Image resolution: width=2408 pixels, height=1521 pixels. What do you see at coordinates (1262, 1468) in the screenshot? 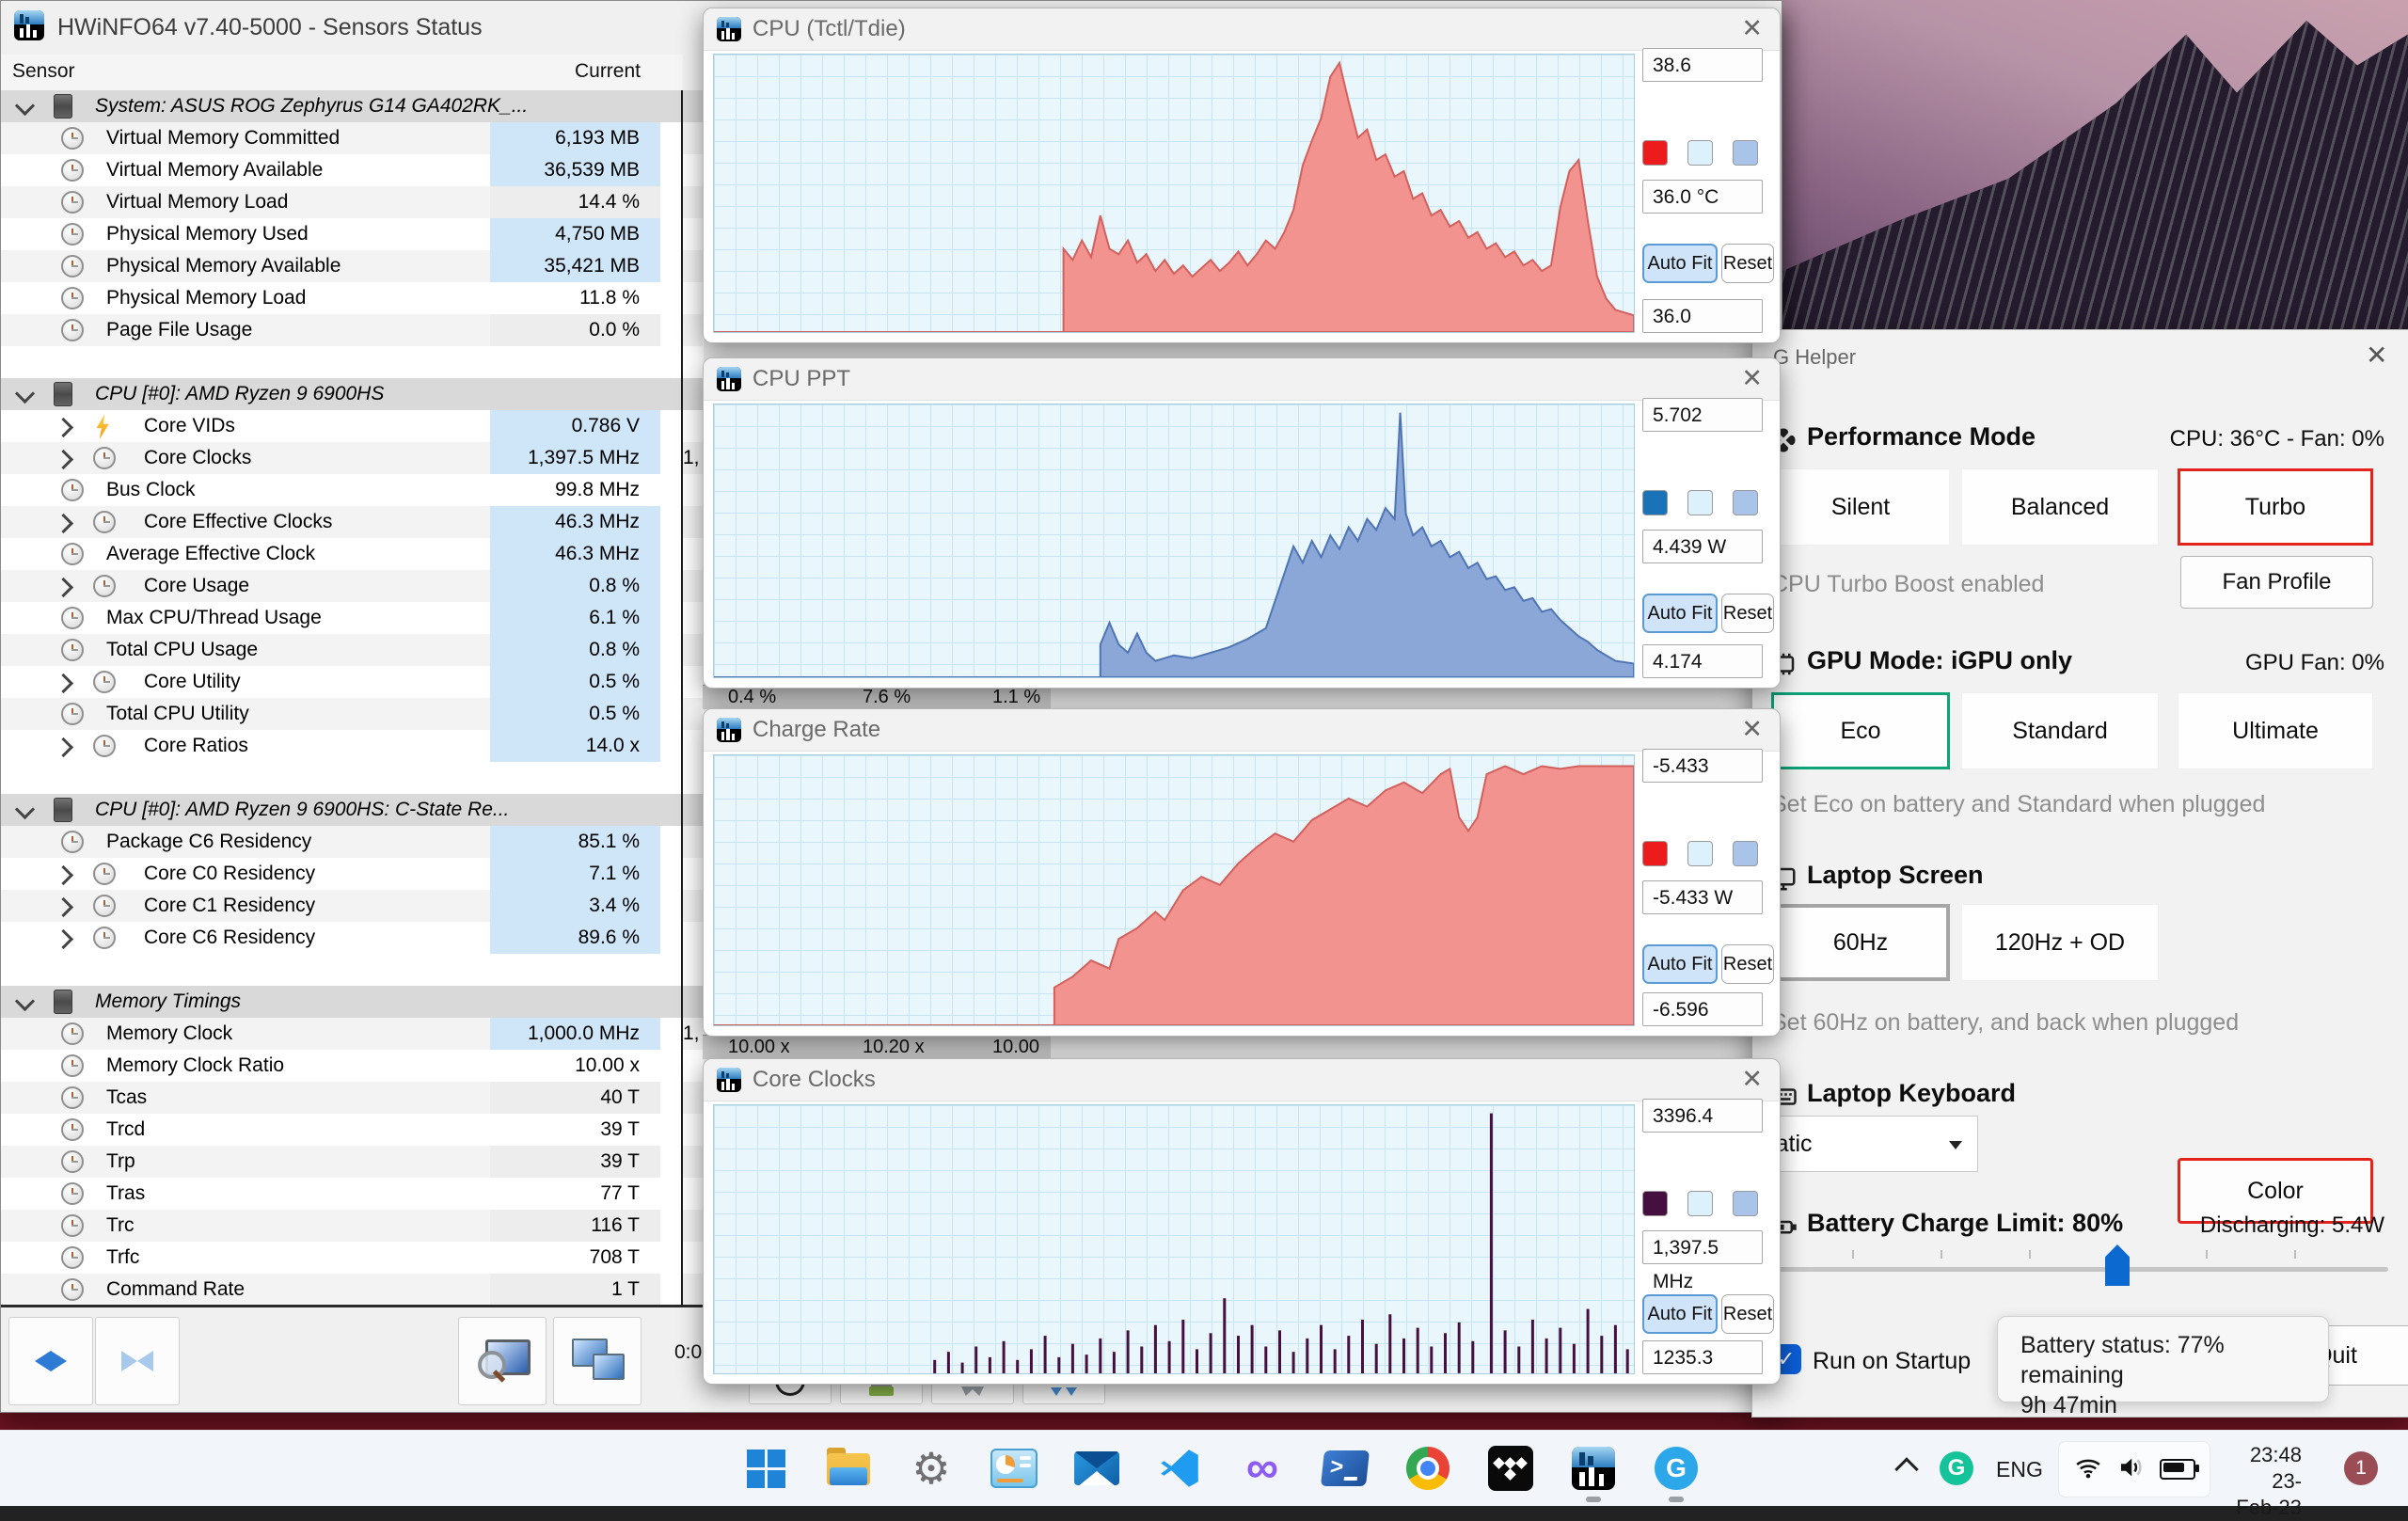
I see `taskbar-button-visual-studio: ∞` at bounding box center [1262, 1468].